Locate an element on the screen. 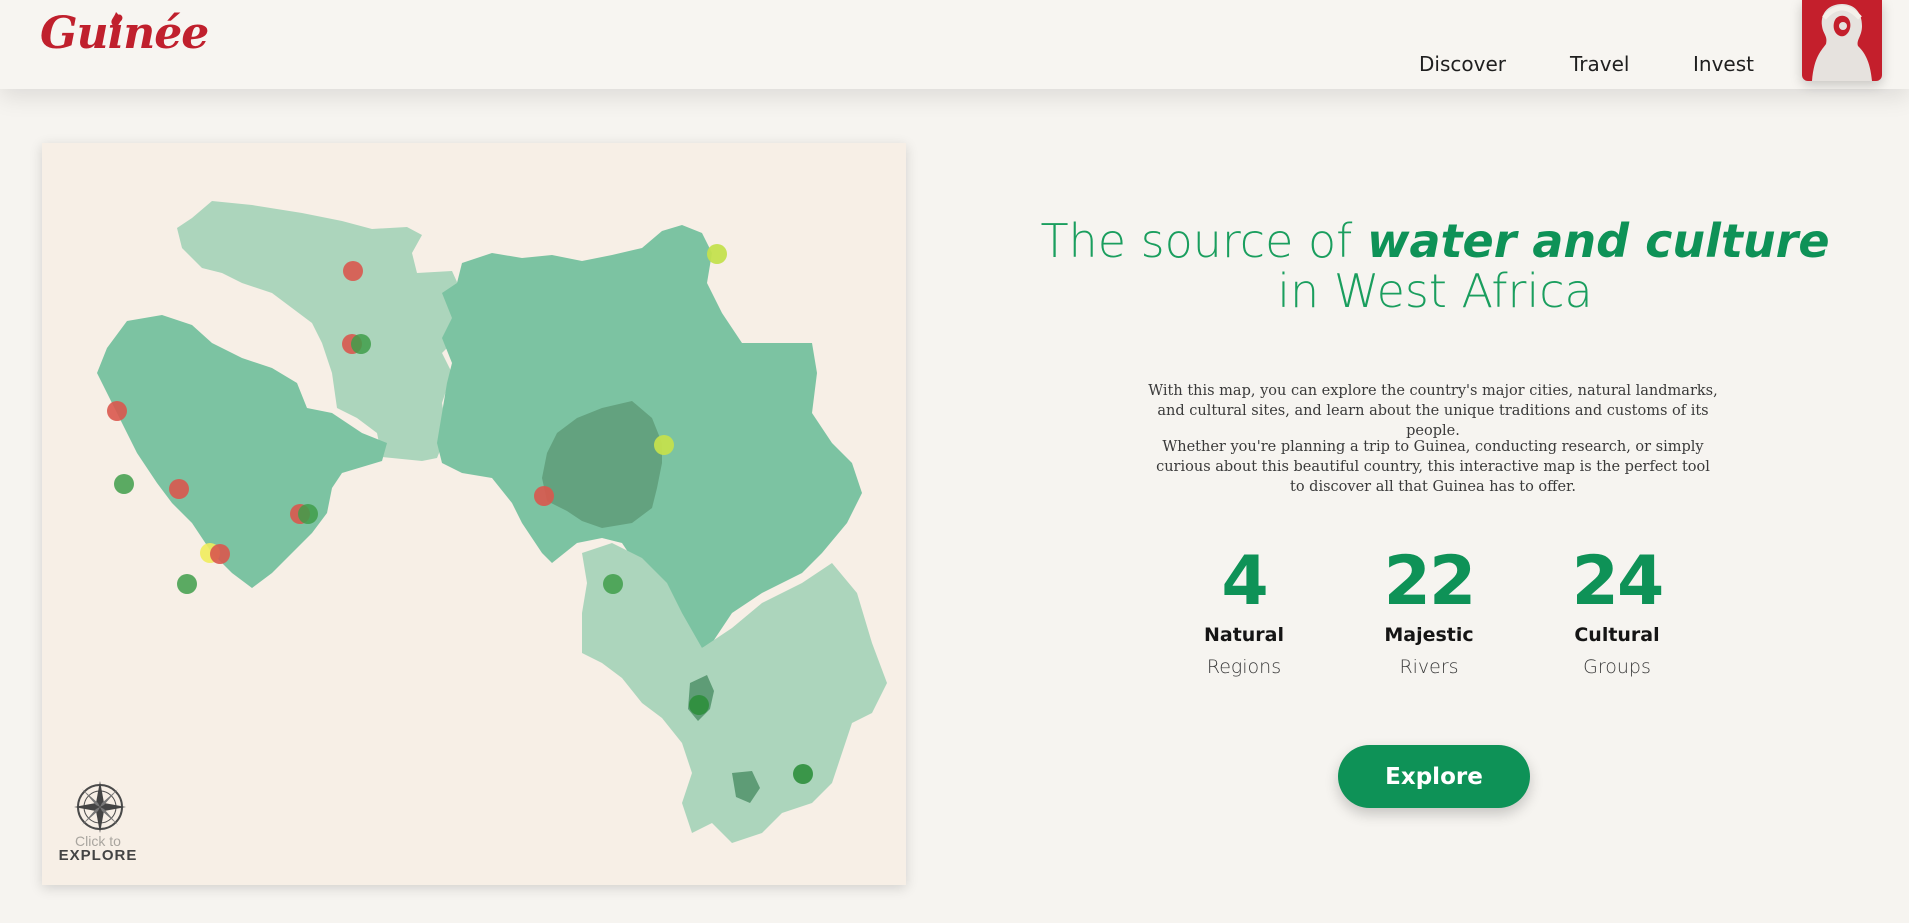  logo: Guinée is located at coordinates (124, 33).